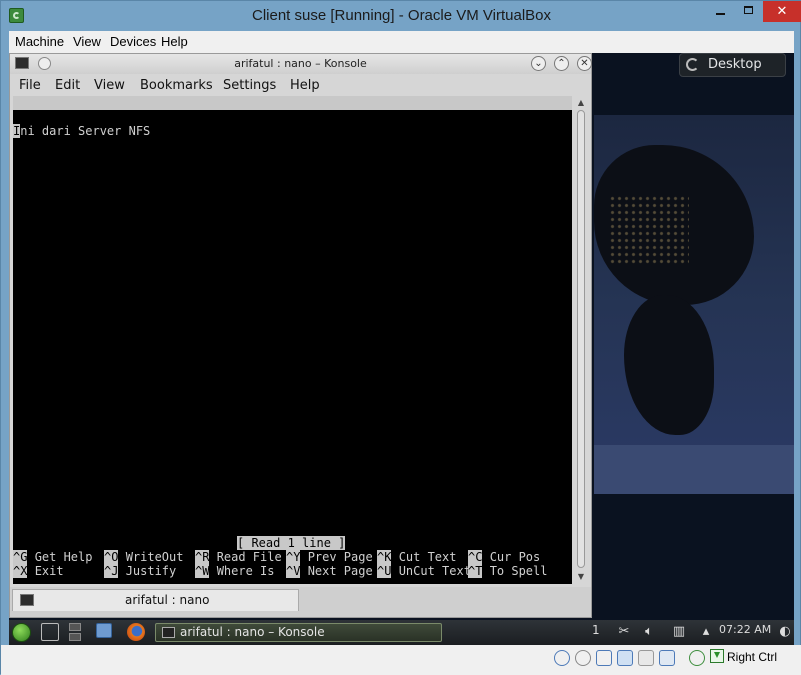 The height and width of the screenshot is (675, 801). What do you see at coordinates (401, 660) in the screenshot?
I see `virtualbox-statusbar: Right Ctrl` at bounding box center [401, 660].